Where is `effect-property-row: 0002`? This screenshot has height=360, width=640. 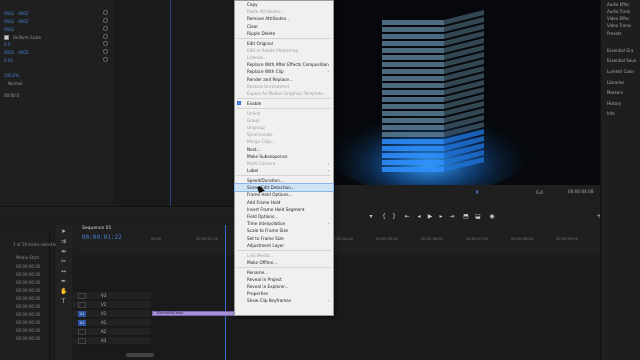 effect-property-row: 0002 is located at coordinates (9, 29).